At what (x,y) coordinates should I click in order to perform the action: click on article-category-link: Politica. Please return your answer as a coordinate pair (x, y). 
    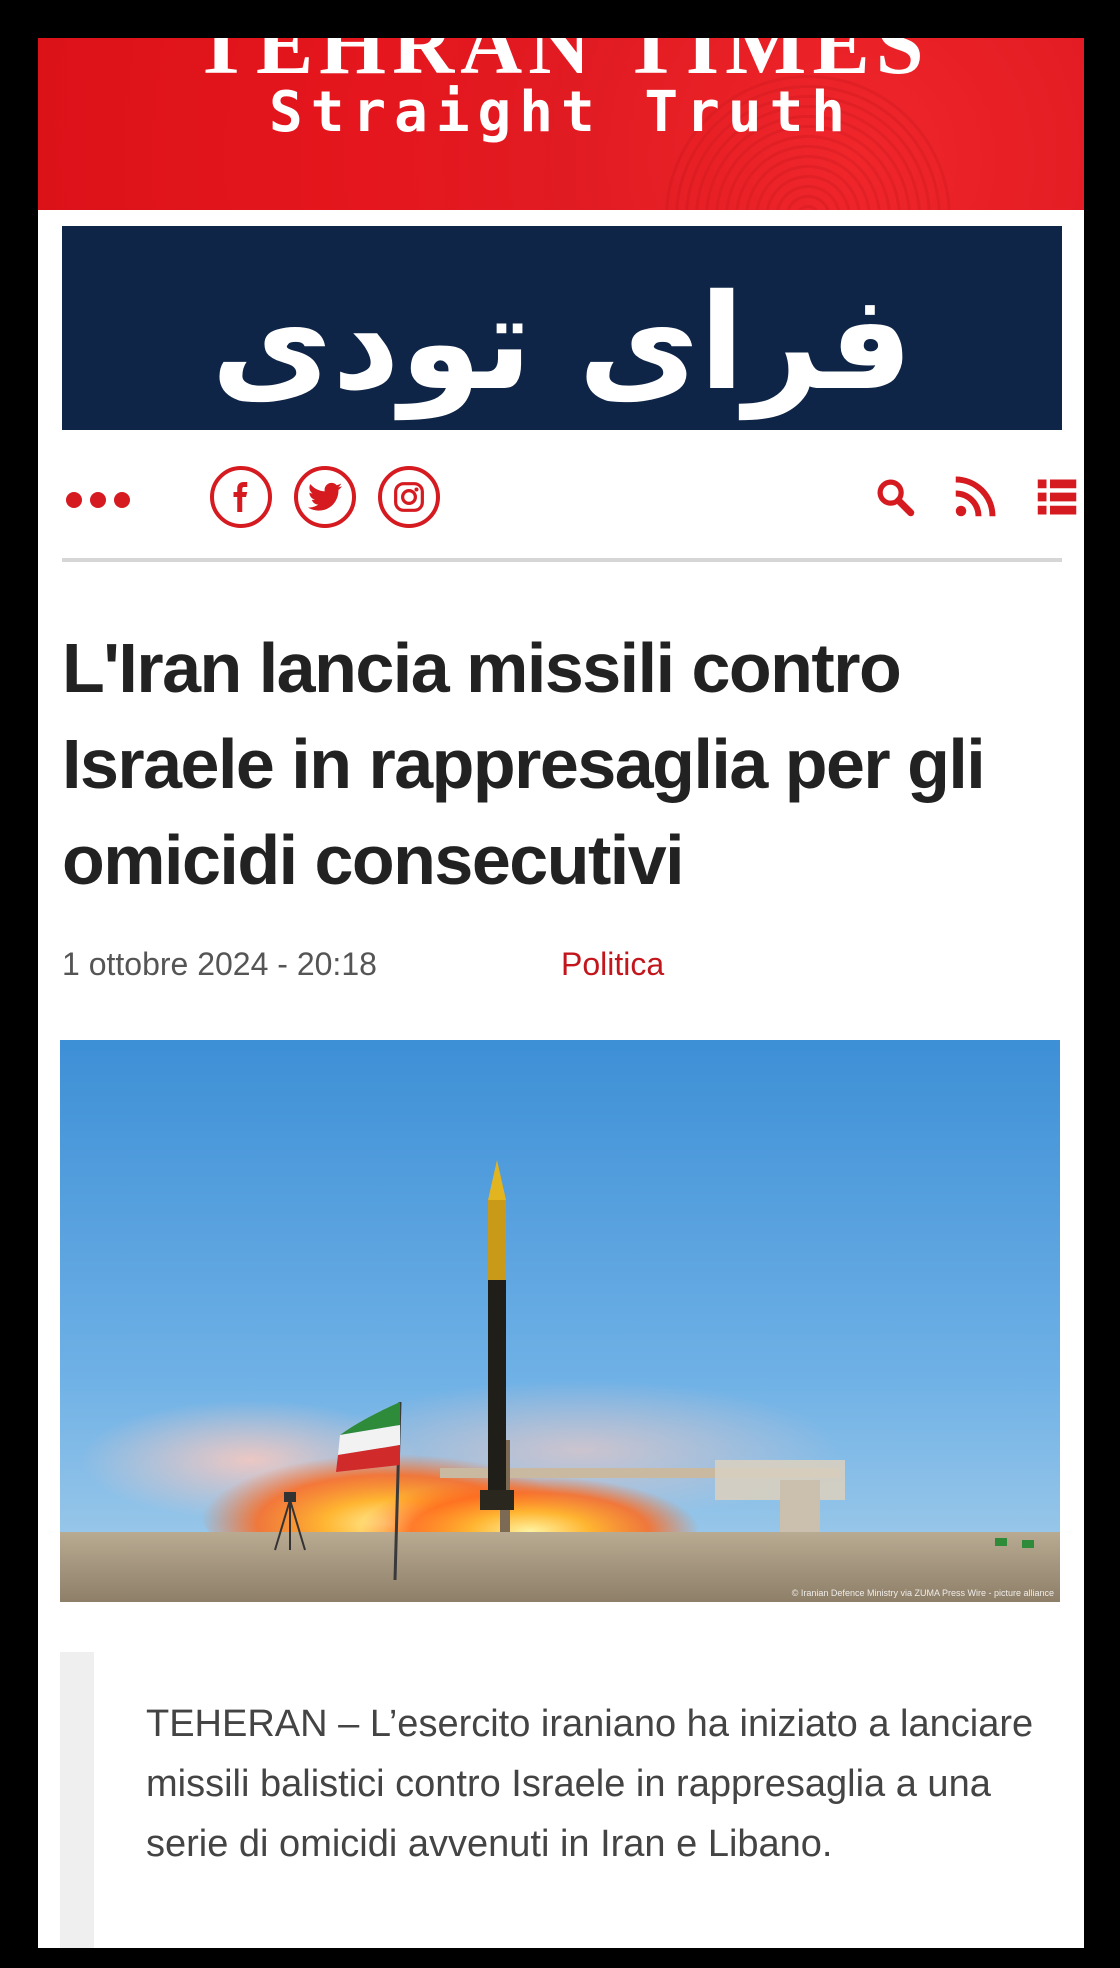
    Looking at the image, I should click on (612, 964).